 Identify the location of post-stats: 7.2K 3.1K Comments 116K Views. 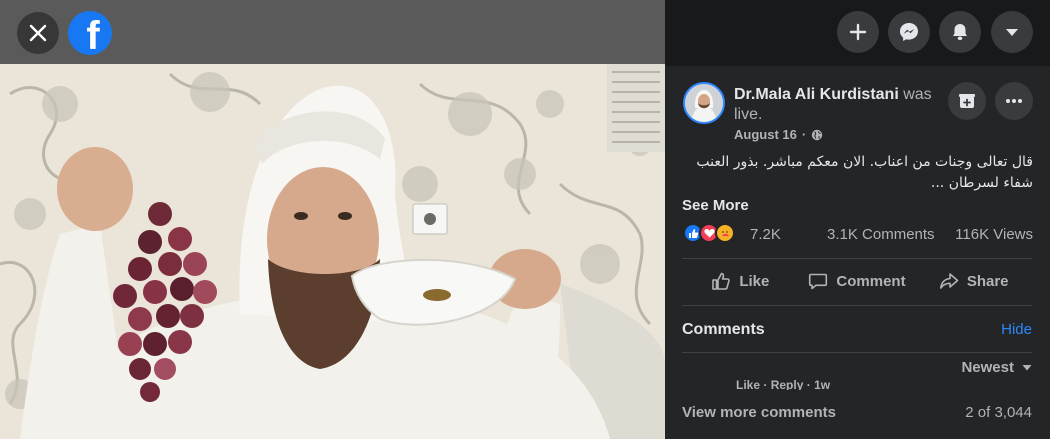
(858, 235).